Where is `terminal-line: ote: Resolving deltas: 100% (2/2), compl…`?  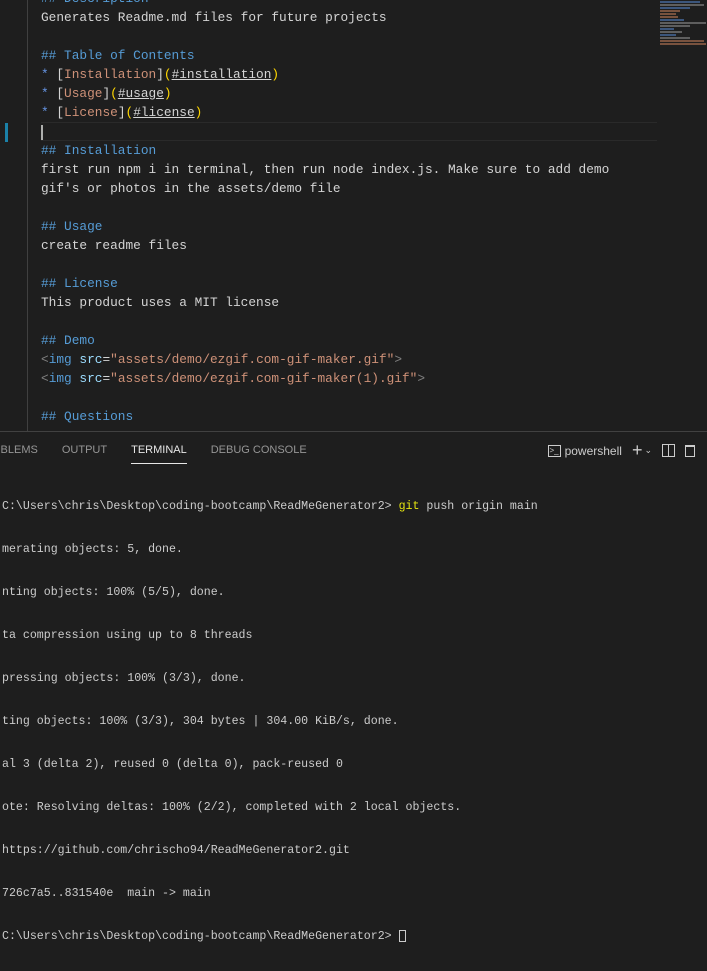
terminal-line: ote: Resolving deltas: 100% (2/2), compl… is located at coordinates (232, 807).